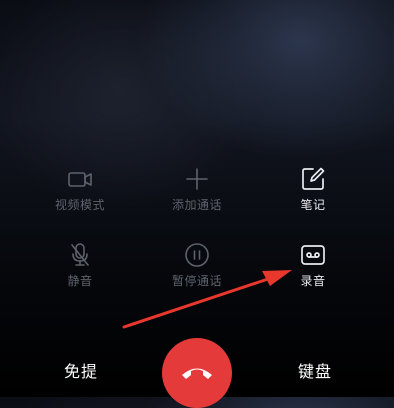 The height and width of the screenshot is (408, 394). What do you see at coordinates (313, 269) in the screenshot?
I see `record-button: 录音` at bounding box center [313, 269].